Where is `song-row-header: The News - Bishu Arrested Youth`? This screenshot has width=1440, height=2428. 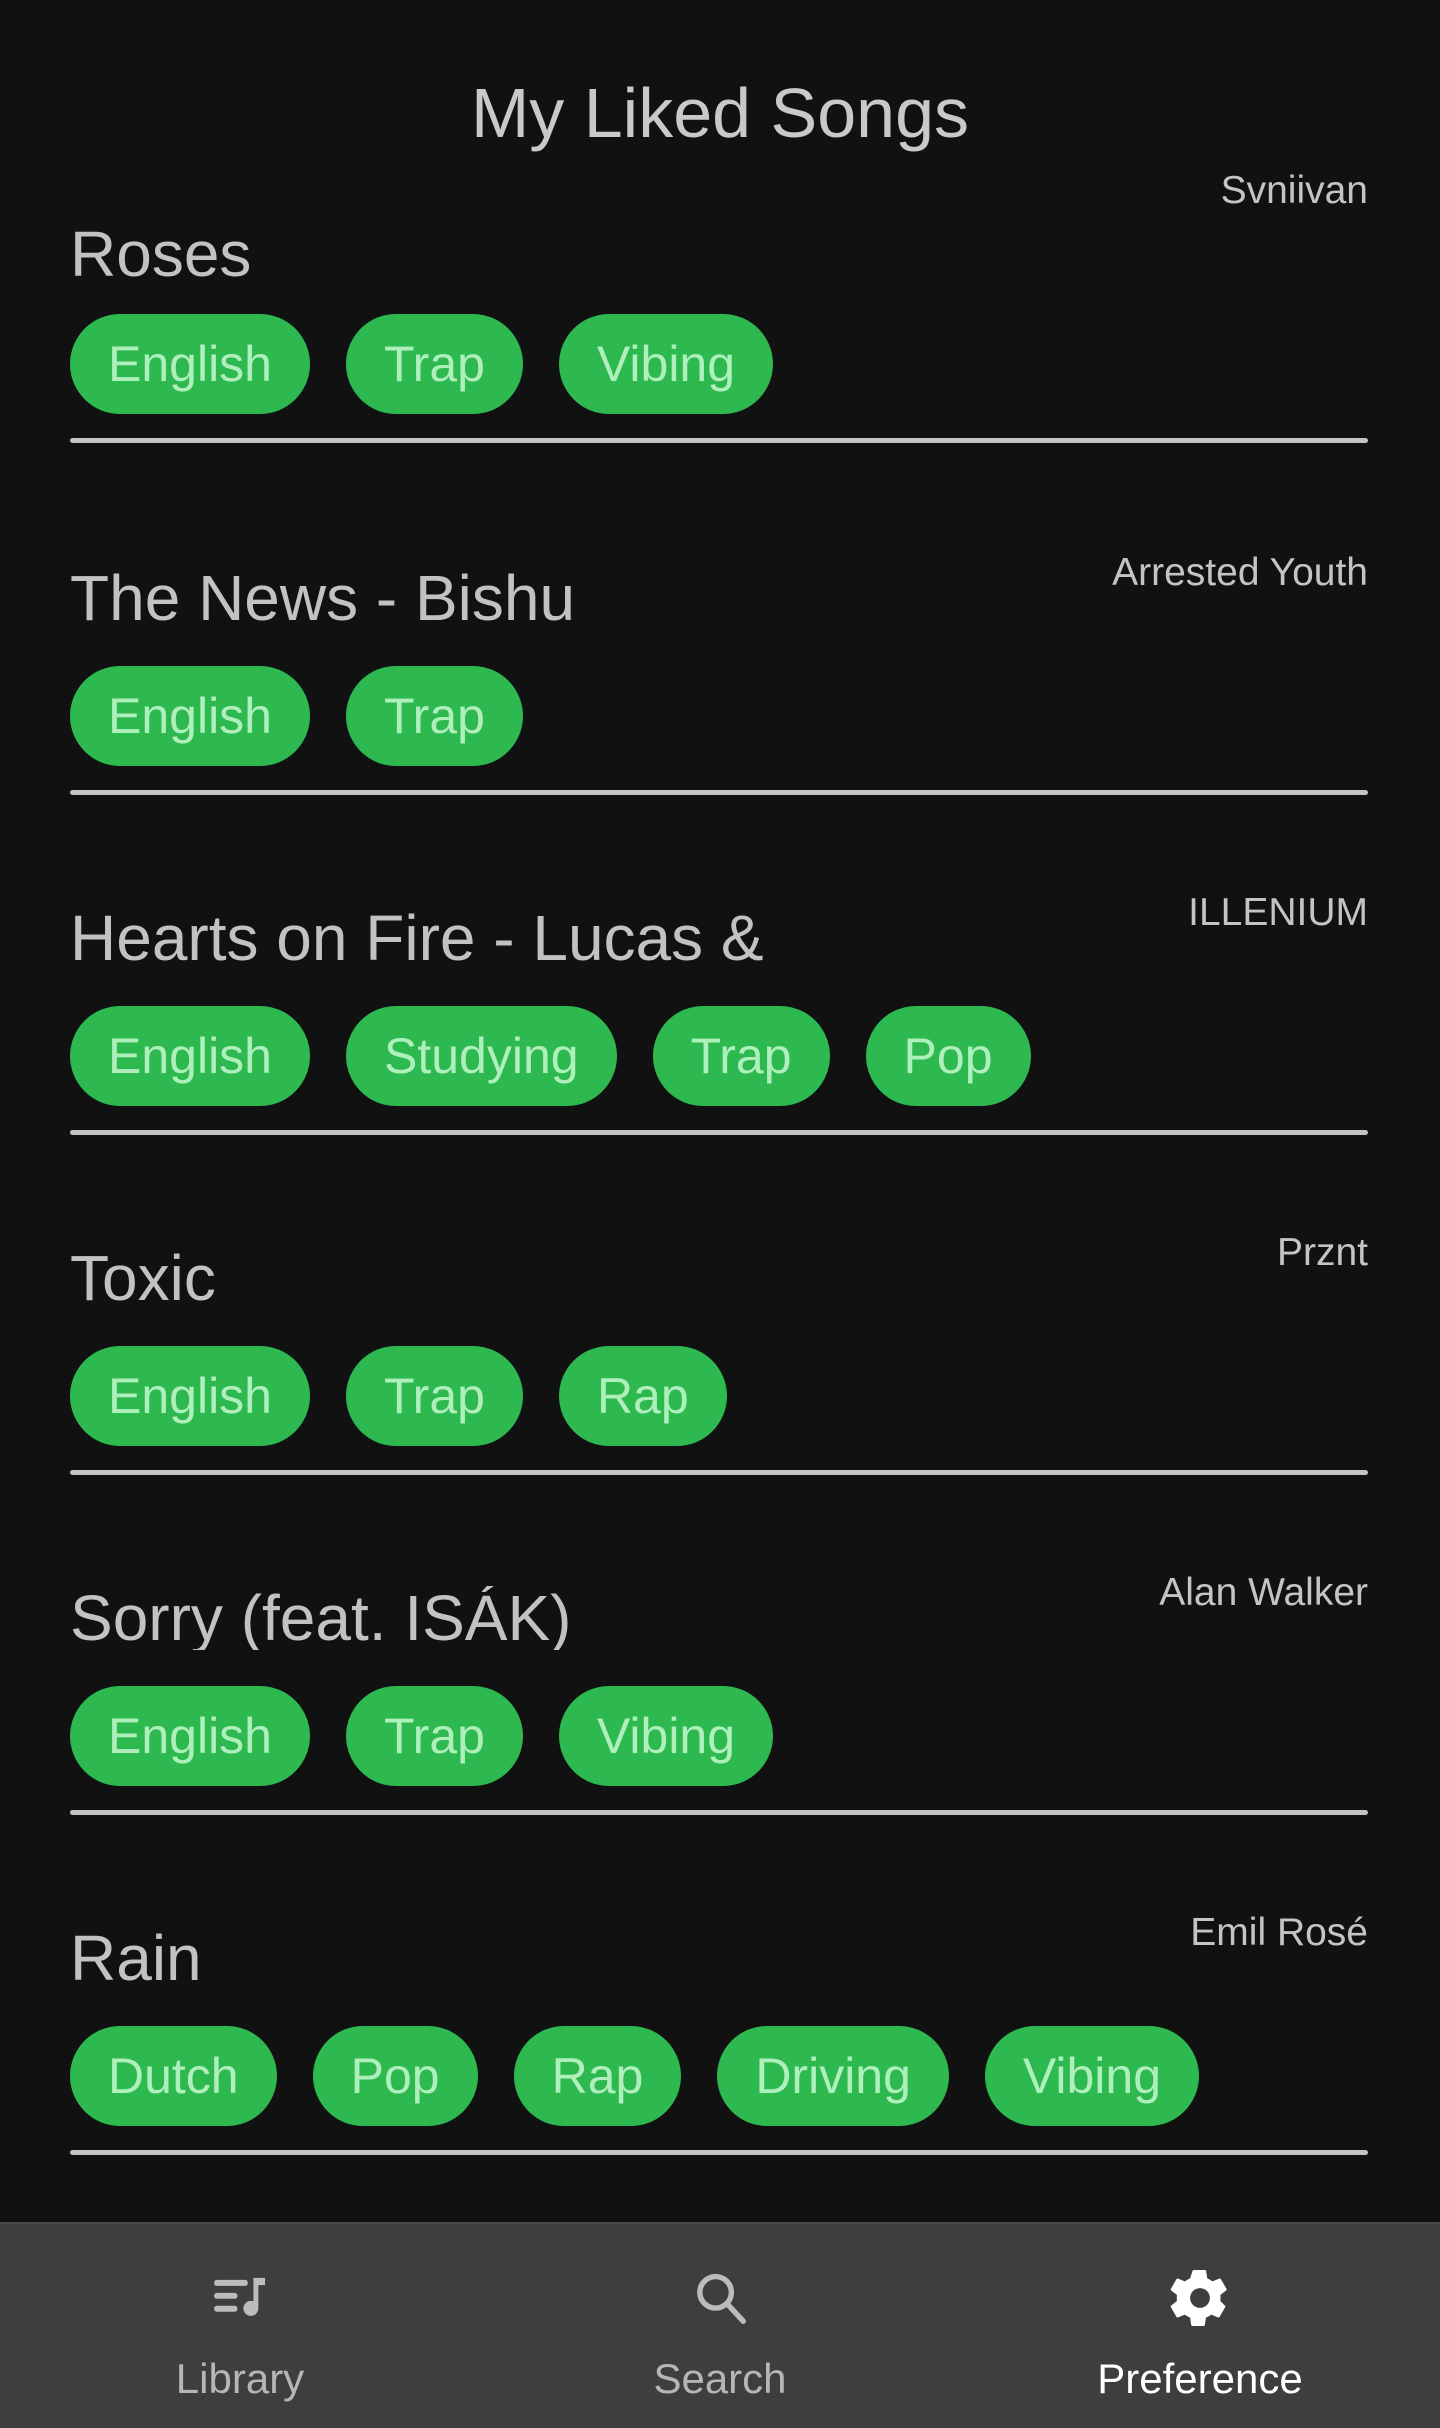 song-row-header: The News - Bishu Arrested Youth is located at coordinates (719, 575).